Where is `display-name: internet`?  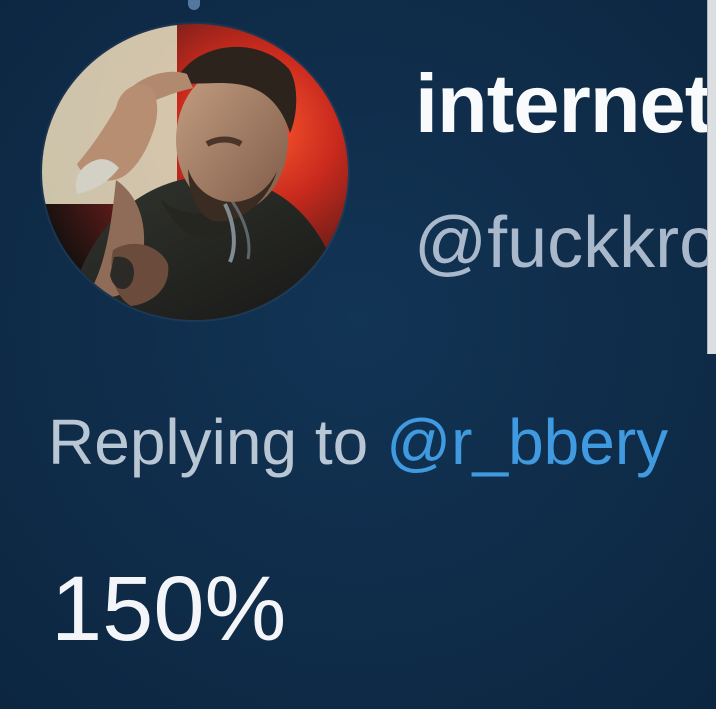 display-name: internet is located at coordinates (563, 103).